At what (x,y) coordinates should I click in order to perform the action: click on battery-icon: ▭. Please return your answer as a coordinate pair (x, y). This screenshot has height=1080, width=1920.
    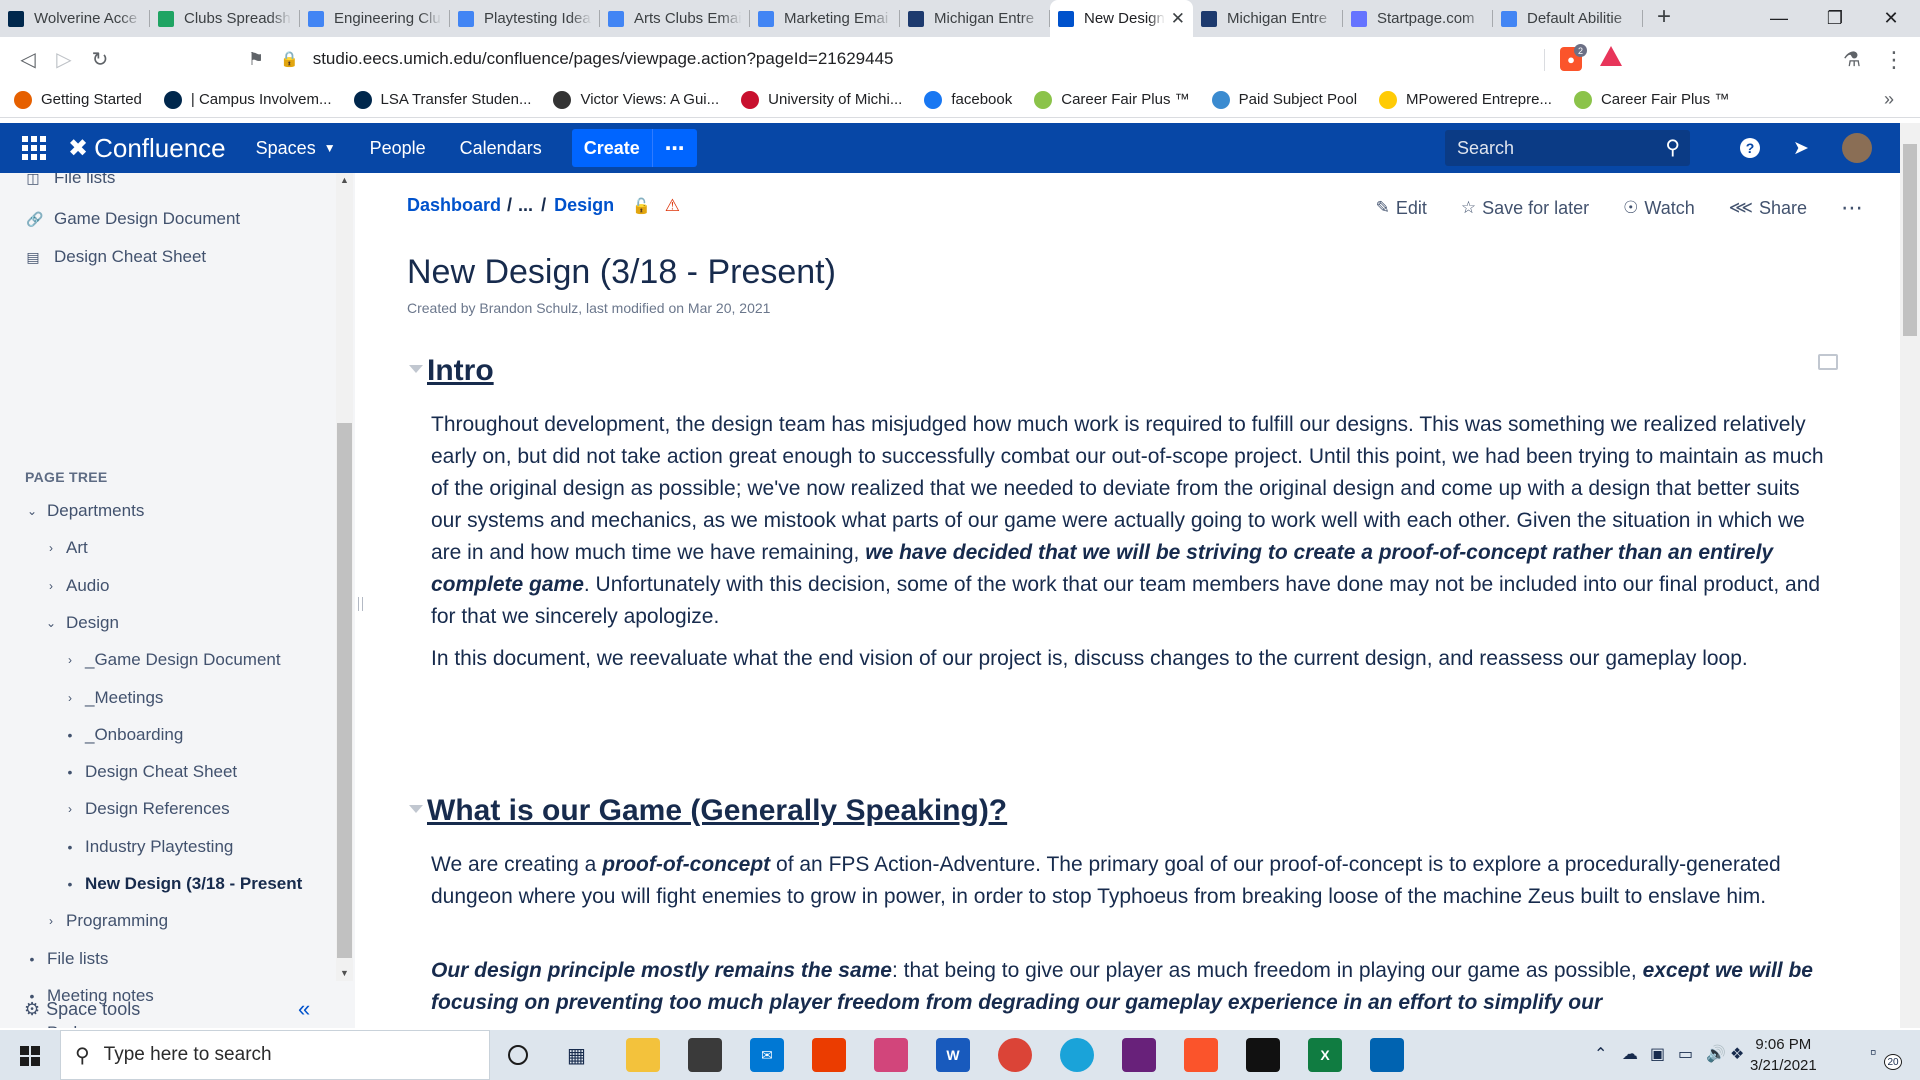
    Looking at the image, I should click on (1685, 1054).